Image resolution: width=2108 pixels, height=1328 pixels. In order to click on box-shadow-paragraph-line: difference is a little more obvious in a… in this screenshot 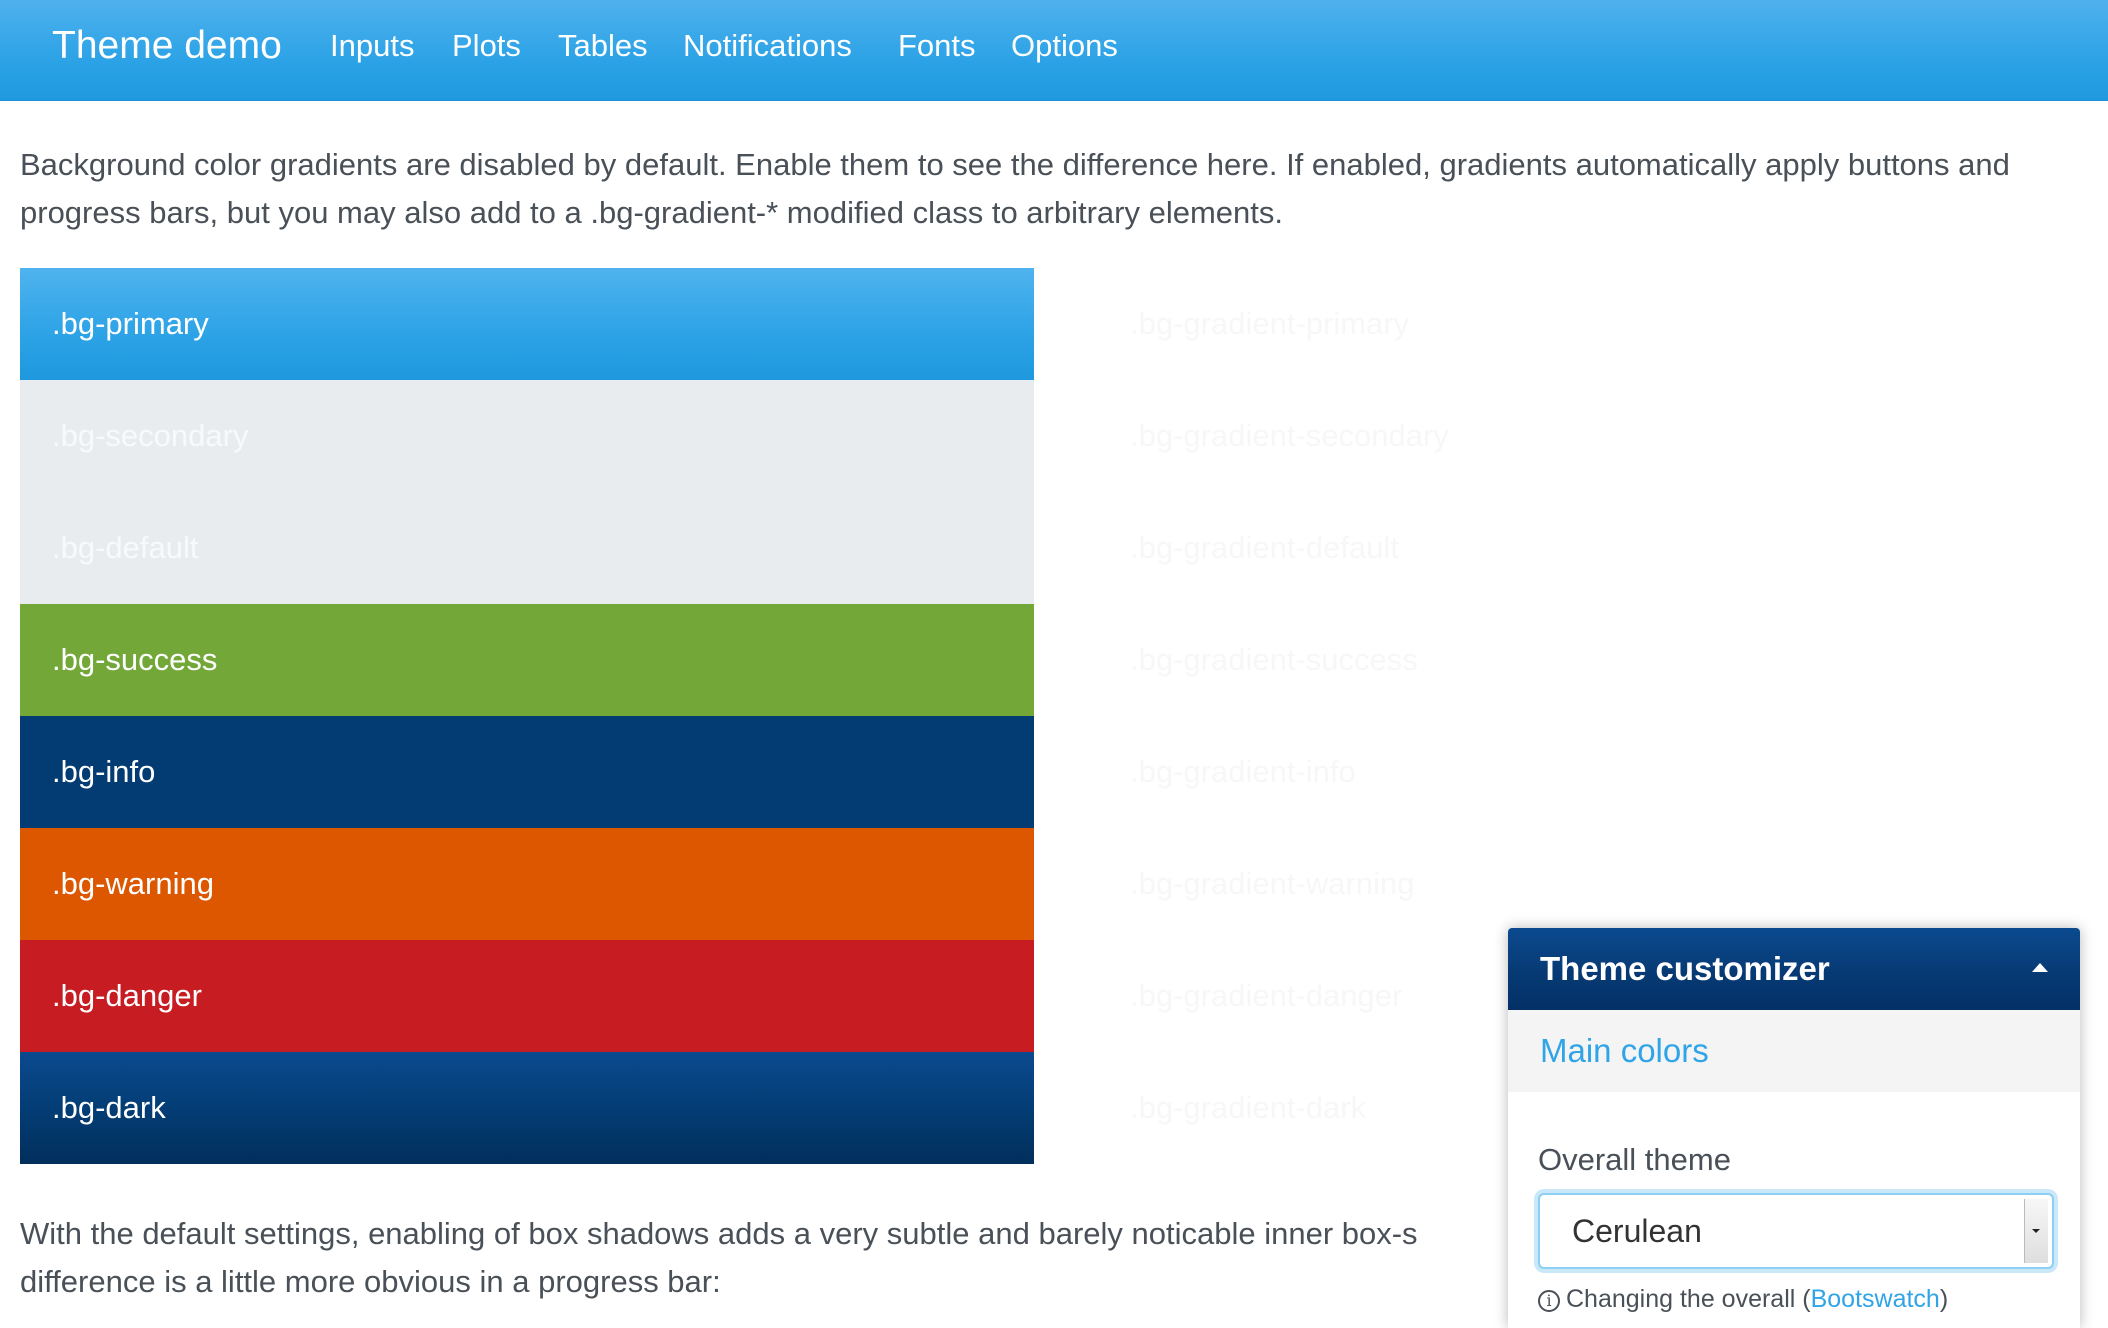, I will do `click(370, 1281)`.